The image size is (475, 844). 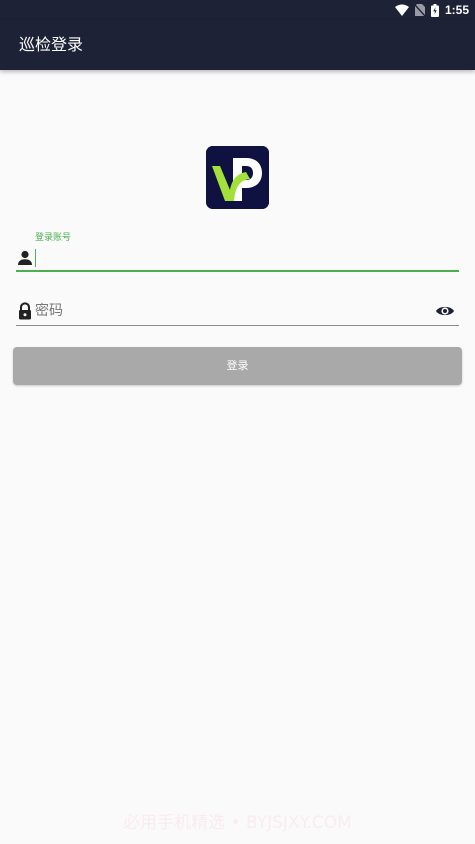 What do you see at coordinates (237, 325) in the screenshot?
I see `password-underline` at bounding box center [237, 325].